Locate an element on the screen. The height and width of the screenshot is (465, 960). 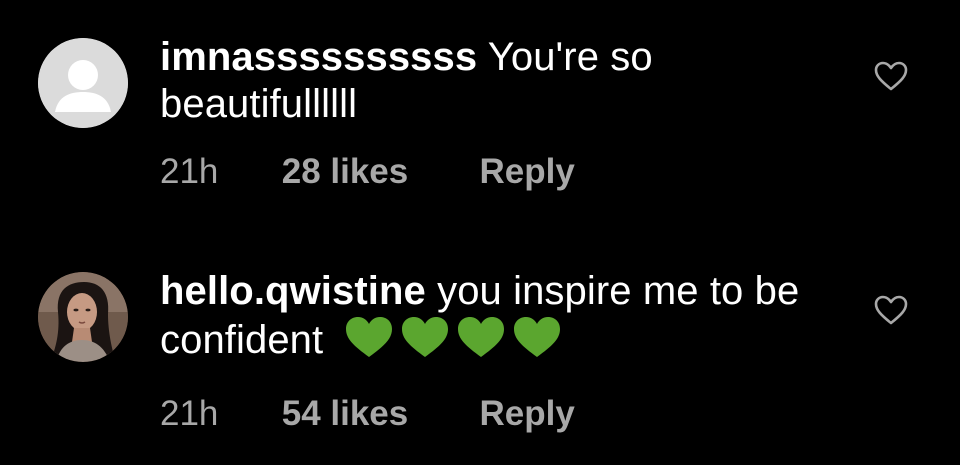
comment-meta: 21h 54 likes Reply is located at coordinates (500, 414).